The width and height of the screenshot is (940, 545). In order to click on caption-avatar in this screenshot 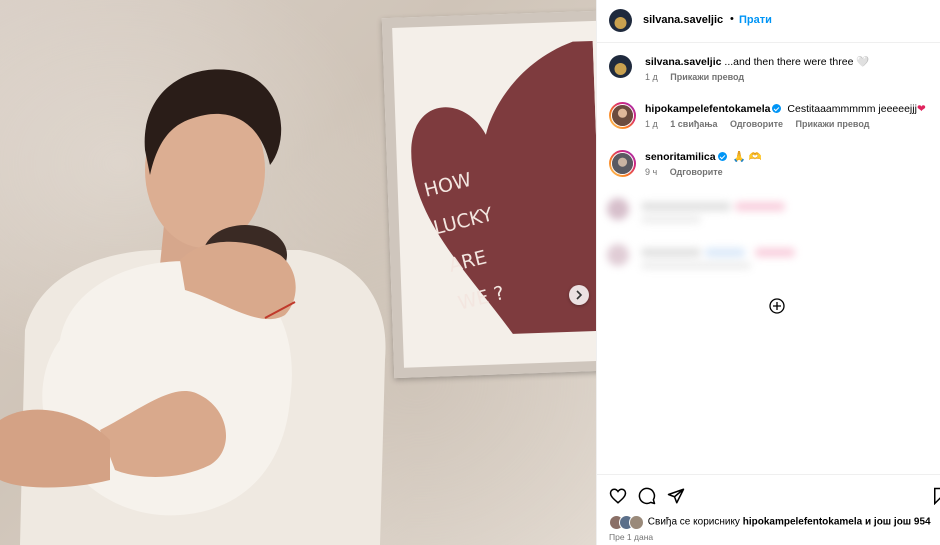, I will do `click(620, 66)`.